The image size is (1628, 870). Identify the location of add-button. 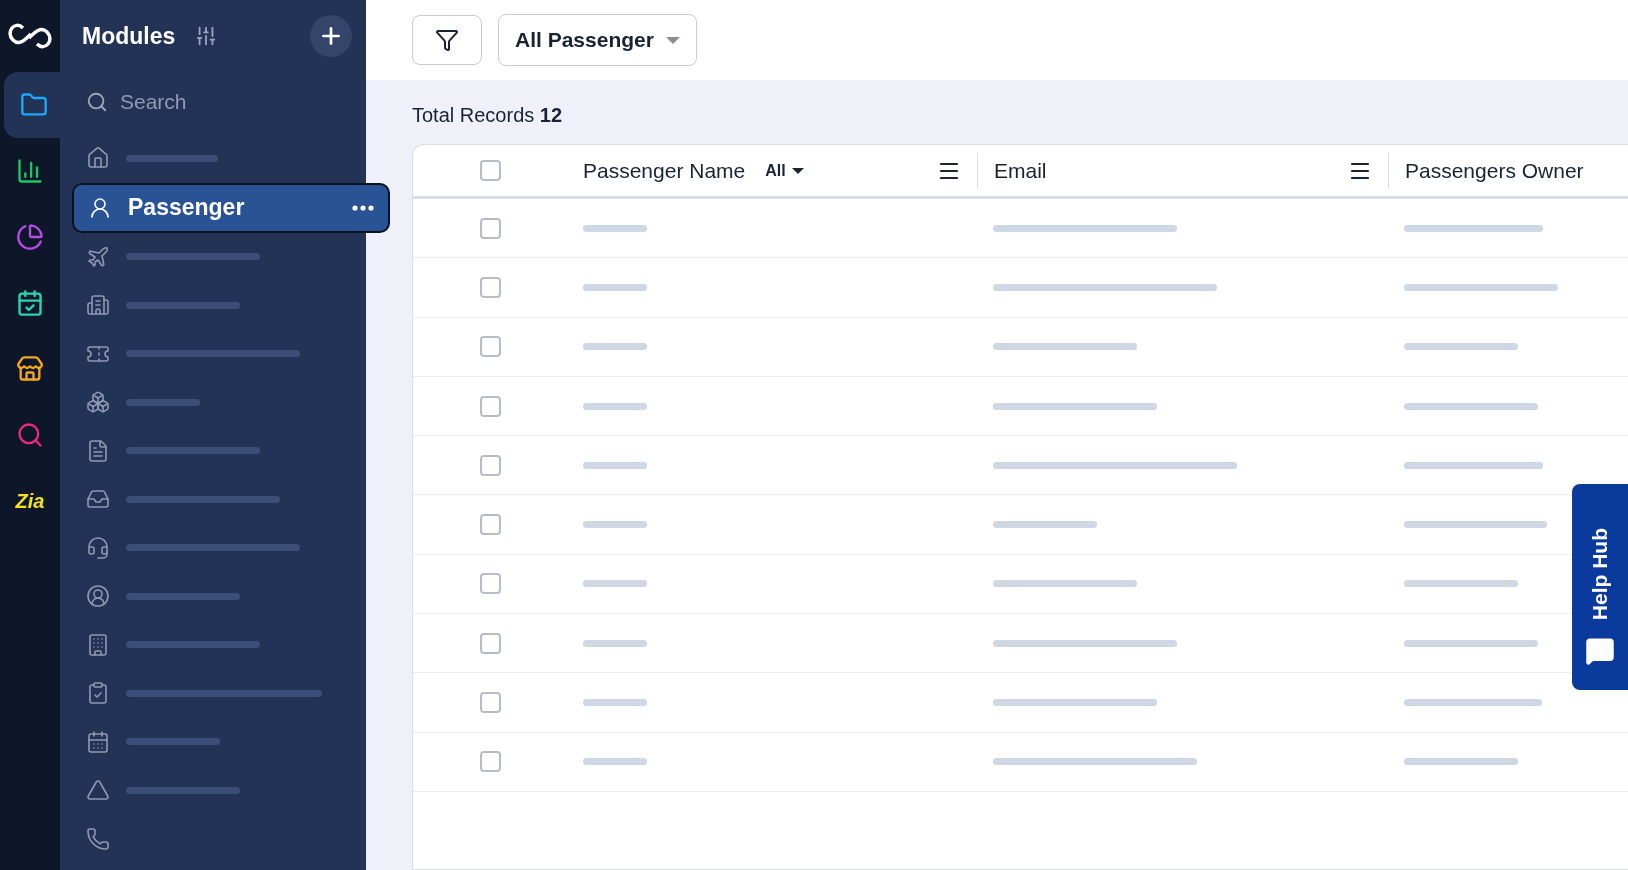
(331, 36).